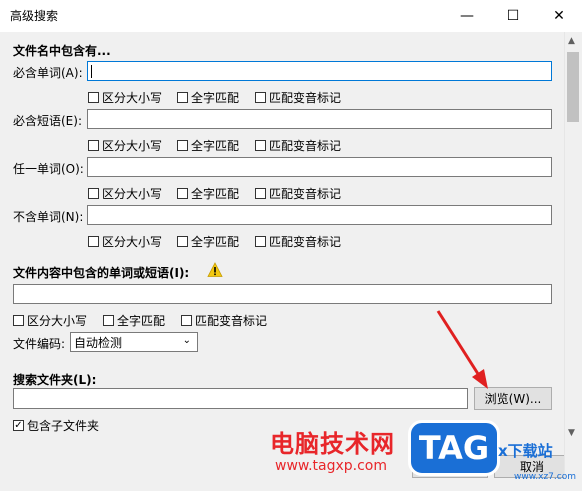 This screenshot has height=491, width=582. I want to click on row3-diacritics-checkbox: 匹配变音标记, so click(298, 193).